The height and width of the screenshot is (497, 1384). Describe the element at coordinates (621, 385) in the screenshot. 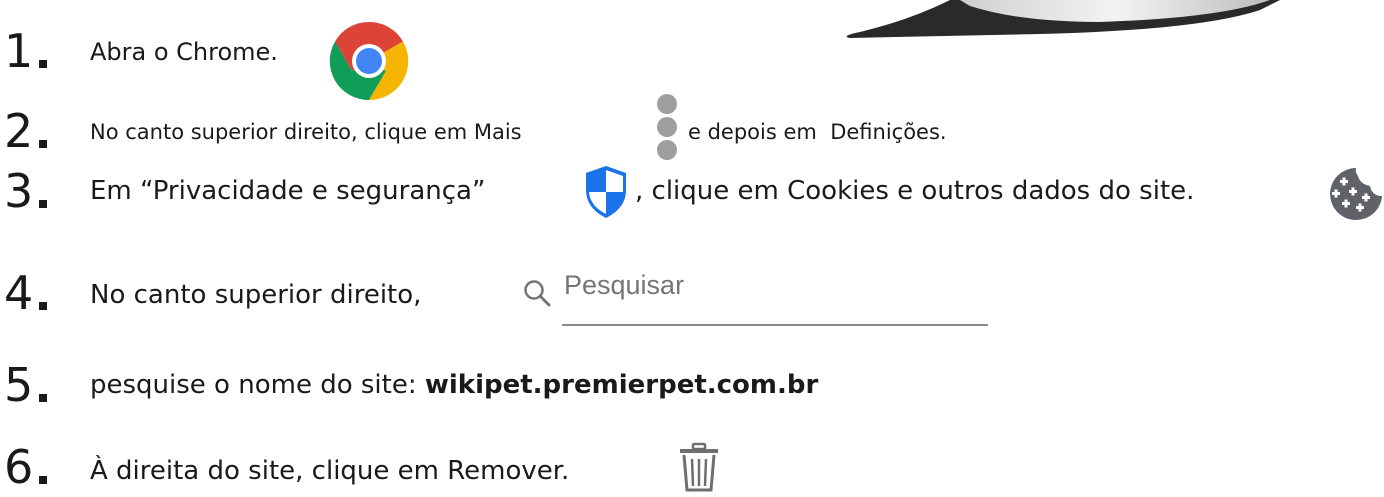

I see `site-name: wikipet.premierpet.com.br` at that location.